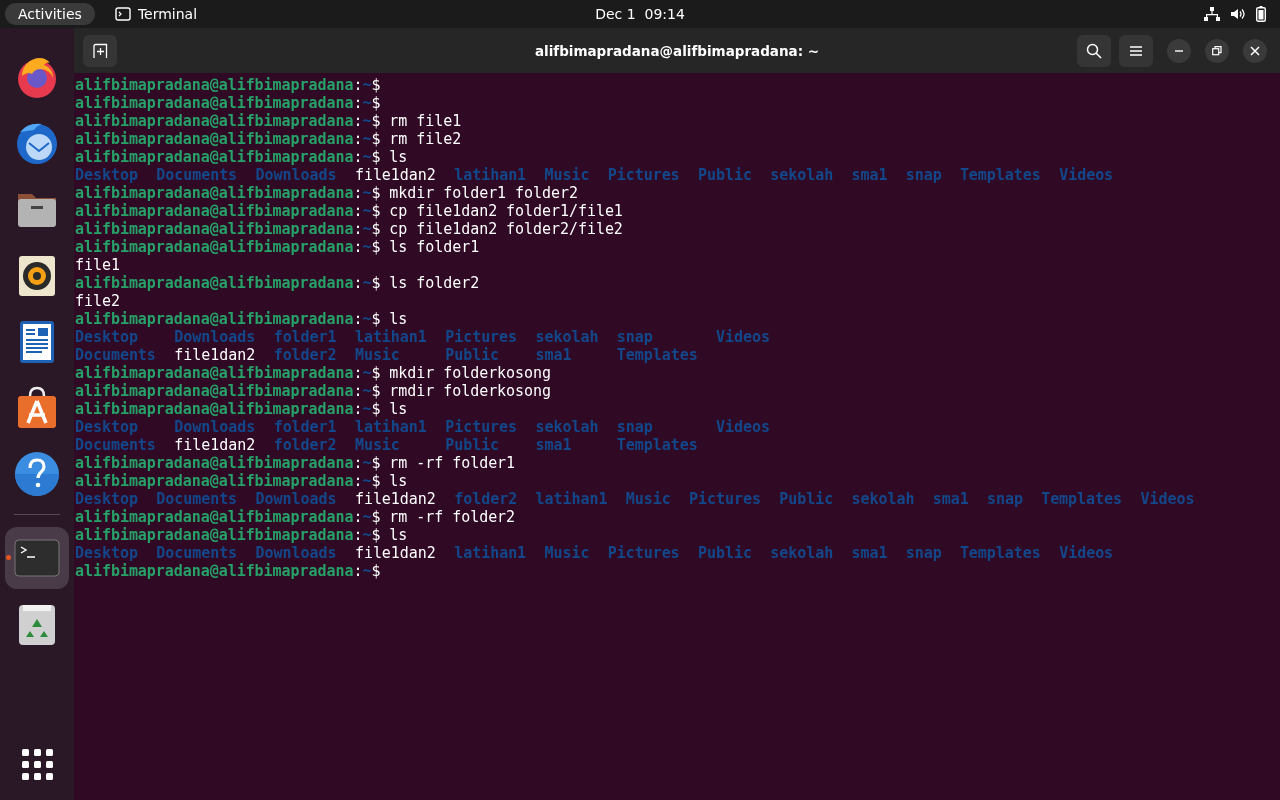 The width and height of the screenshot is (1280, 800). I want to click on prompt-line: alifbimapradana@alifbimapradana:~$ rmdir folderkosong, so click(313, 391).